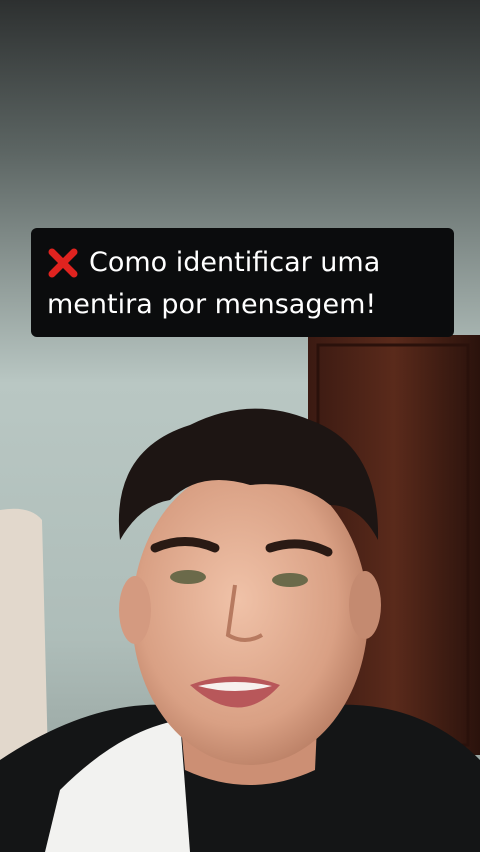 This screenshot has width=480, height=852. What do you see at coordinates (212, 304) in the screenshot?
I see `caption-text-line-2: mentira por mensagem!` at bounding box center [212, 304].